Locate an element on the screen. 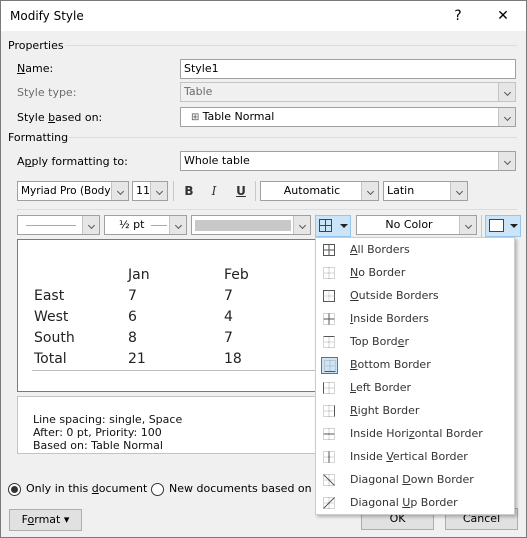 The image size is (527, 538). preview-cell: 8 is located at coordinates (132, 338).